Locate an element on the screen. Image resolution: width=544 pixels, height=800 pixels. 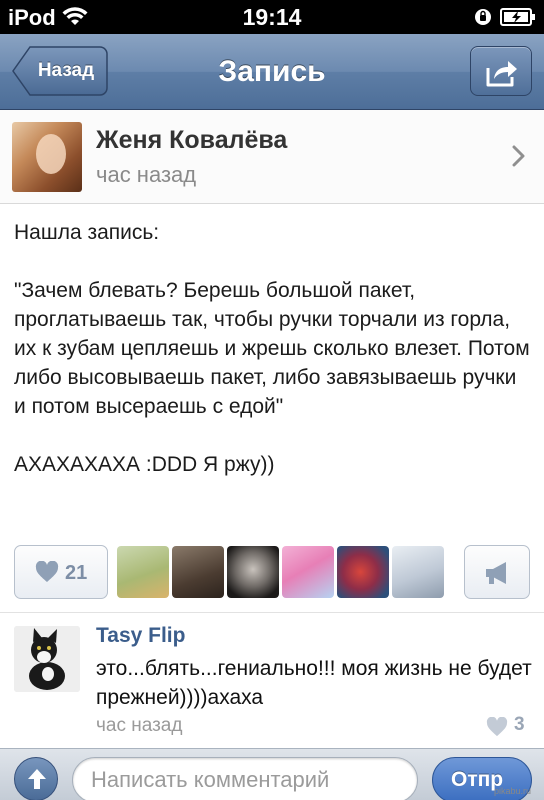
page-title: Запись is located at coordinates (272, 71).